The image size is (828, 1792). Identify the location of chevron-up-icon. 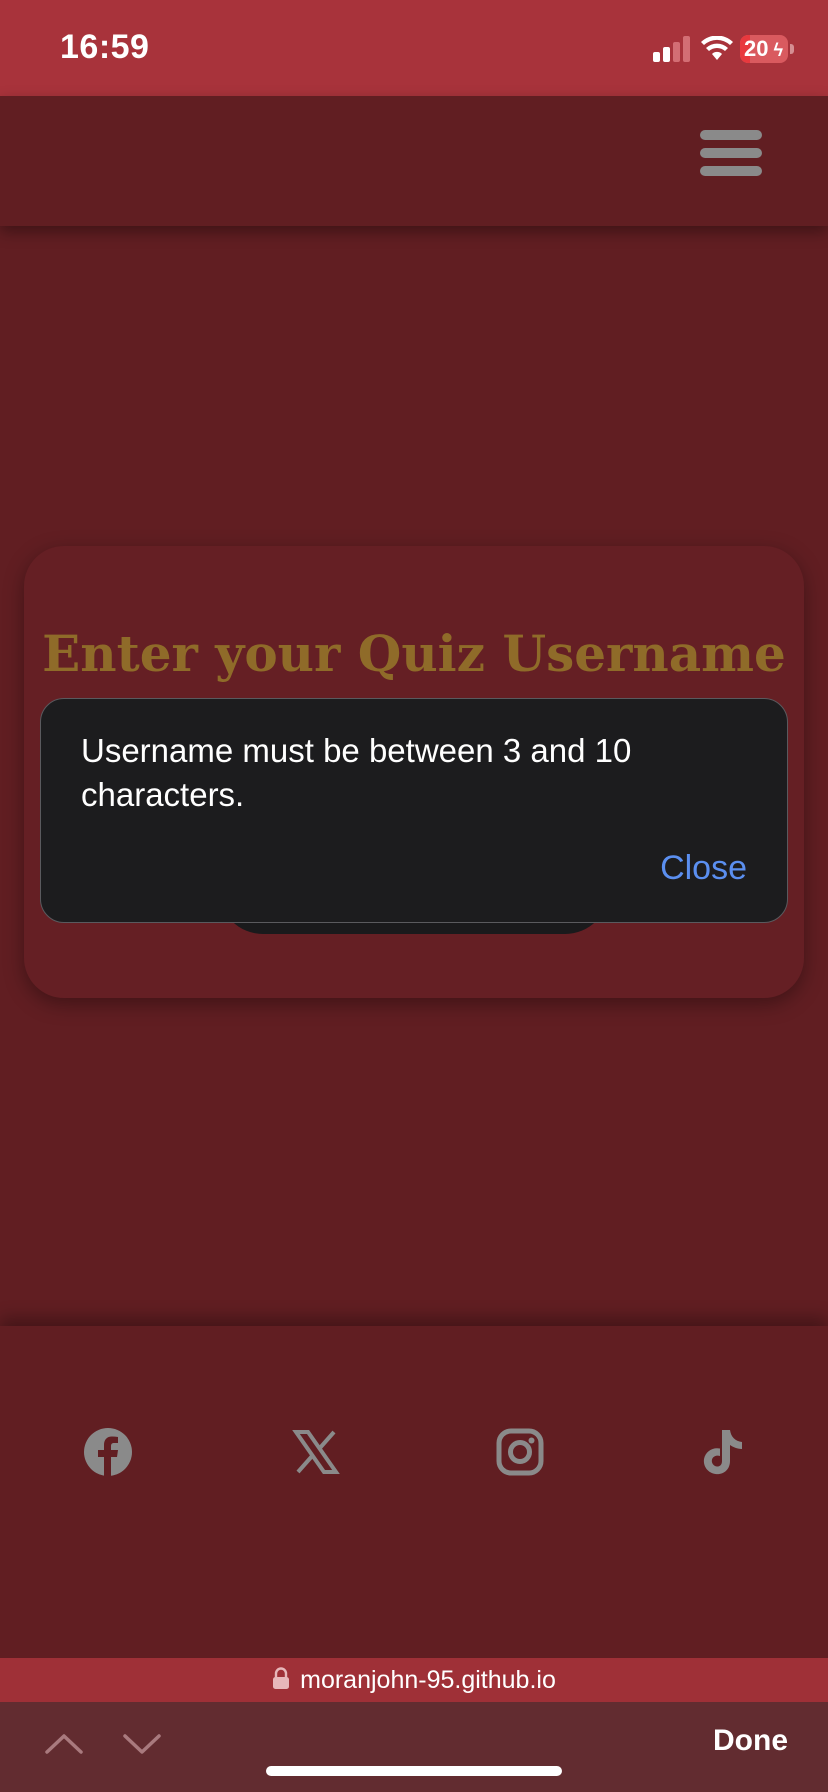
(64, 1743).